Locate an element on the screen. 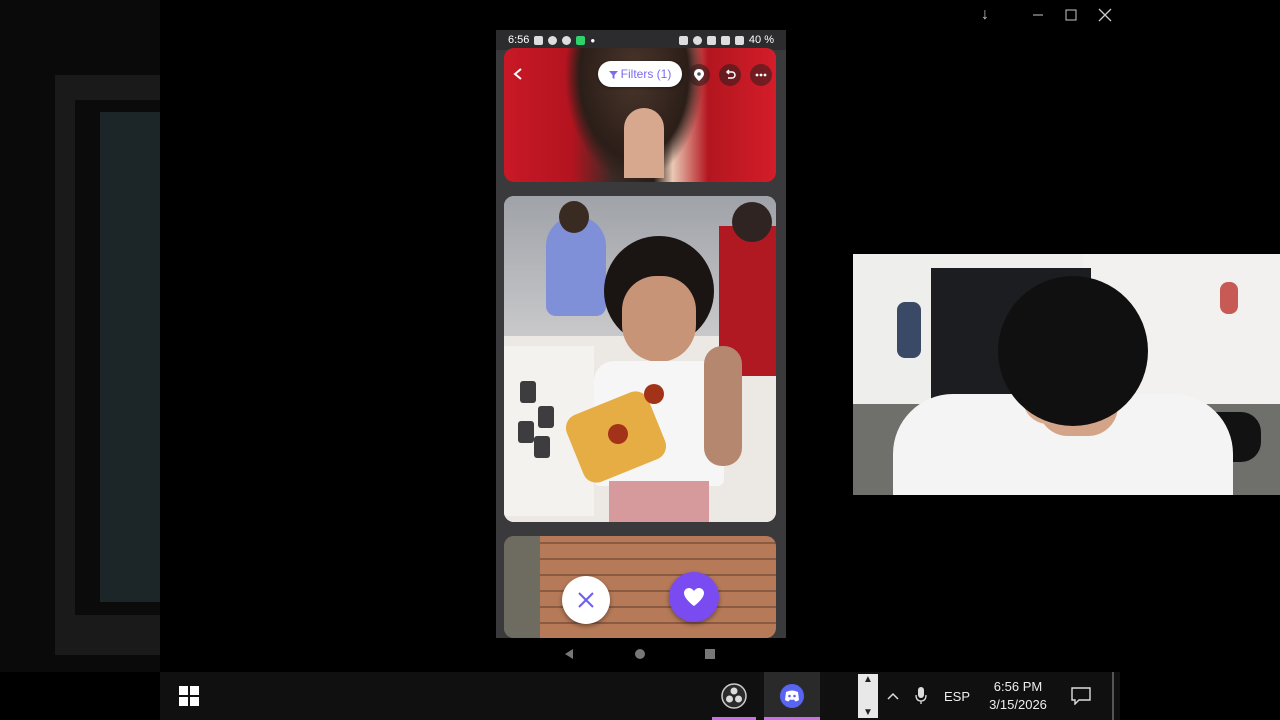 This screenshot has height=720, width=1280. microphone-button is located at coordinates (921, 696).